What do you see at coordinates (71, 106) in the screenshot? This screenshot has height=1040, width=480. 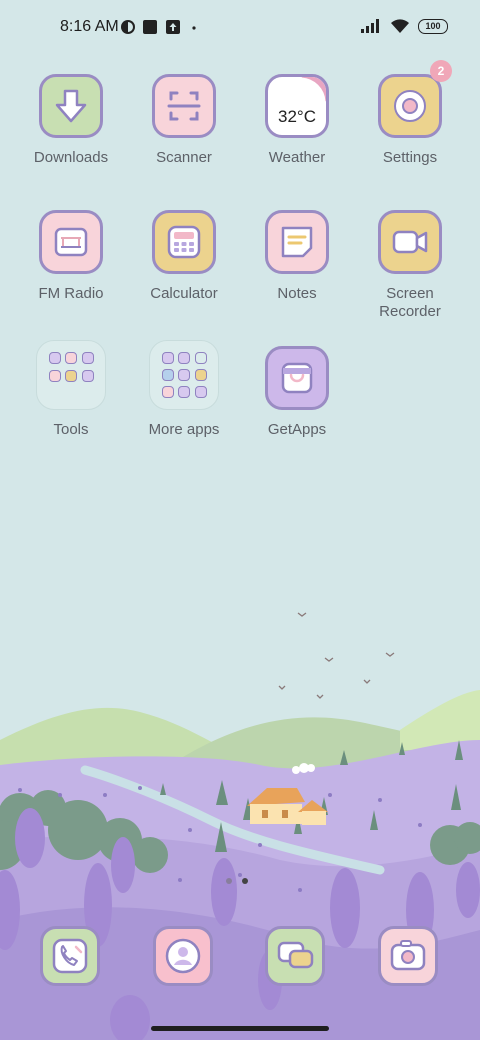 I see `downloads-icon` at bounding box center [71, 106].